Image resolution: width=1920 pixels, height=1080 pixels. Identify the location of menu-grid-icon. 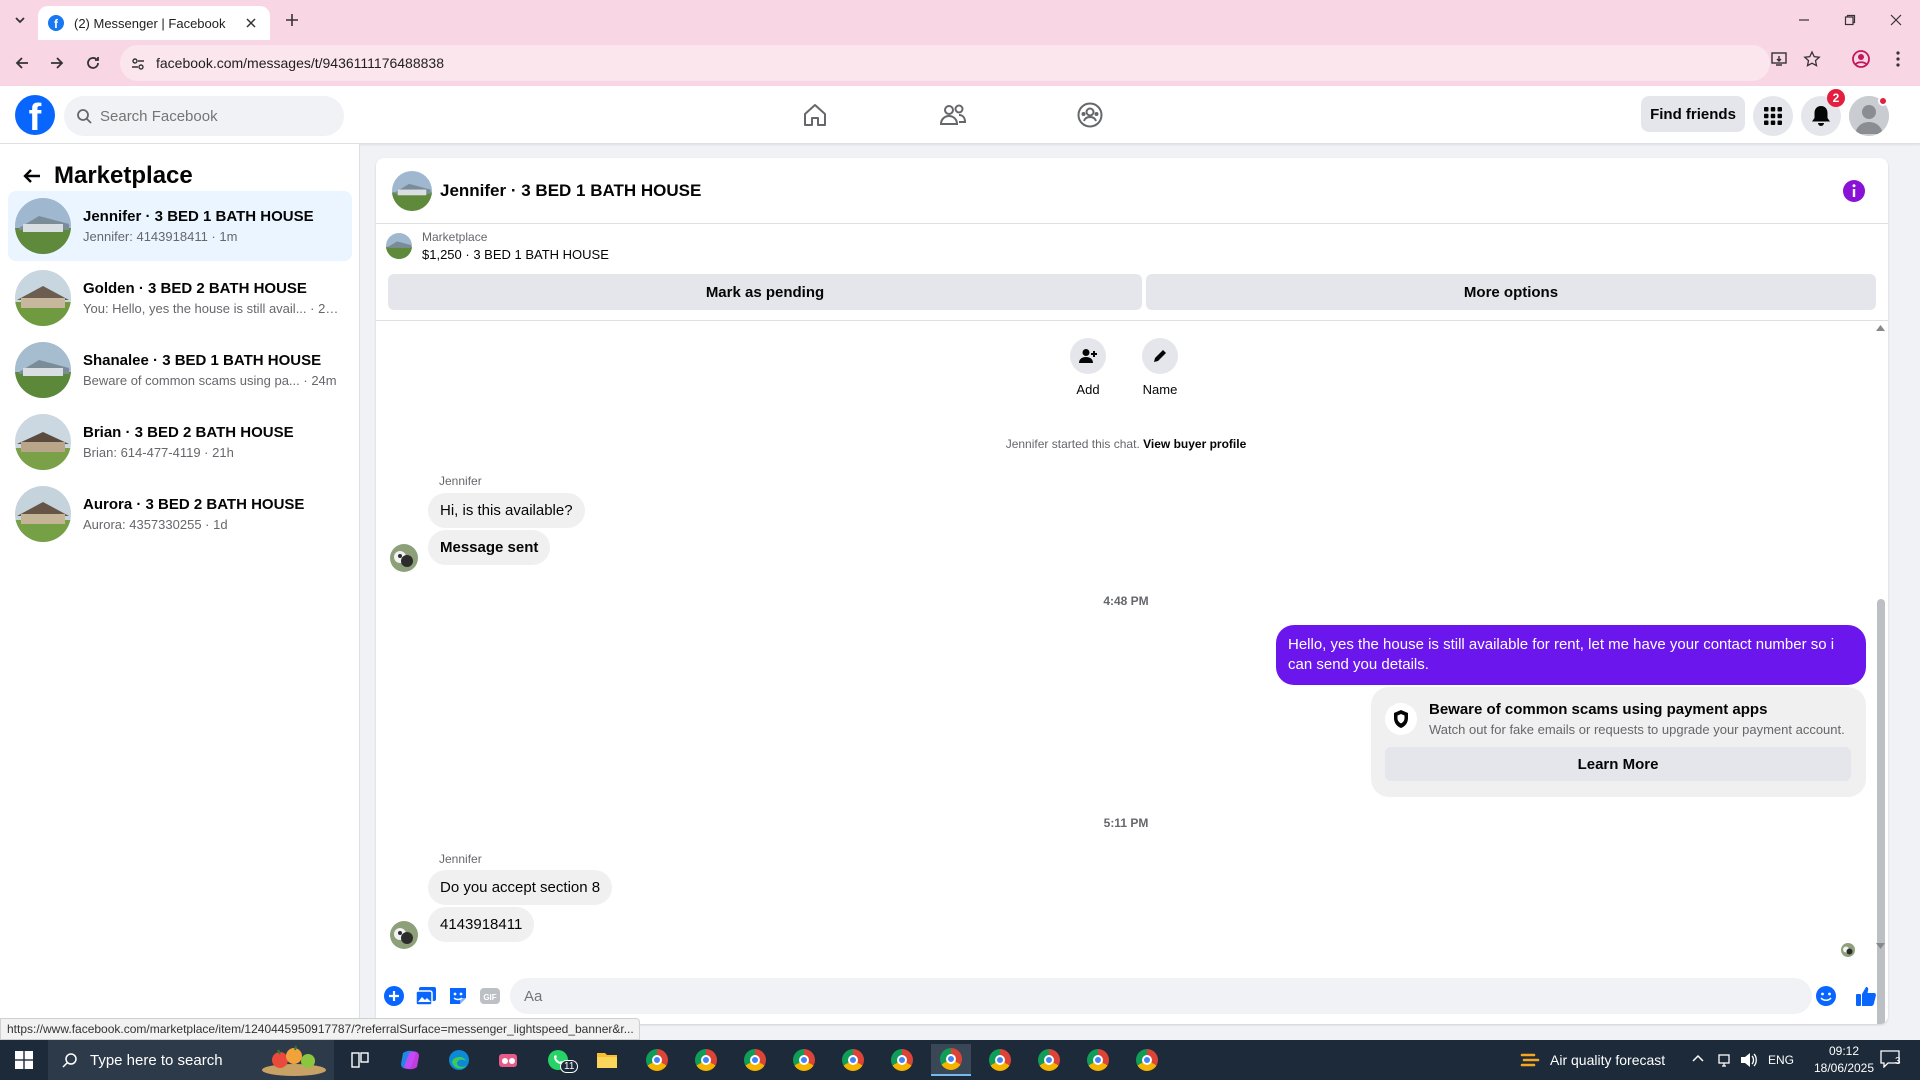
(1773, 116).